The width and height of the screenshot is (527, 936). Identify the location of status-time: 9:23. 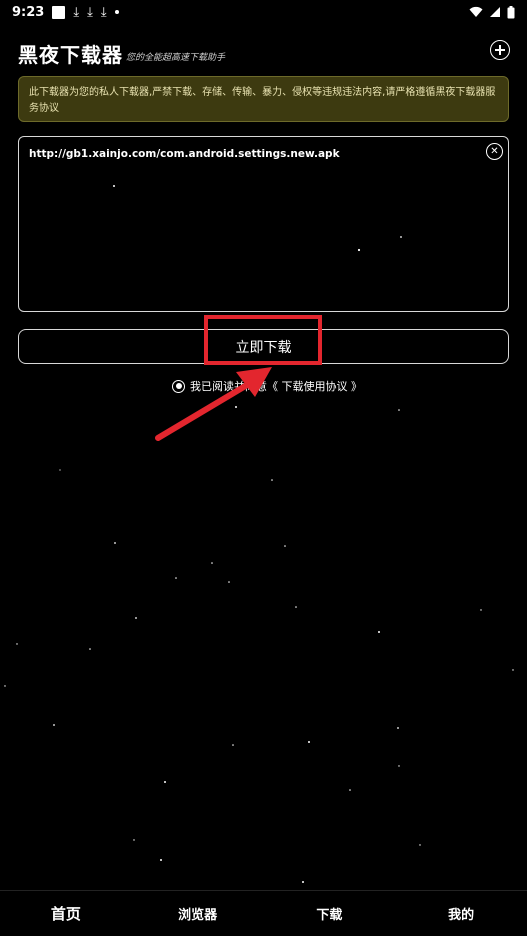
(28, 12).